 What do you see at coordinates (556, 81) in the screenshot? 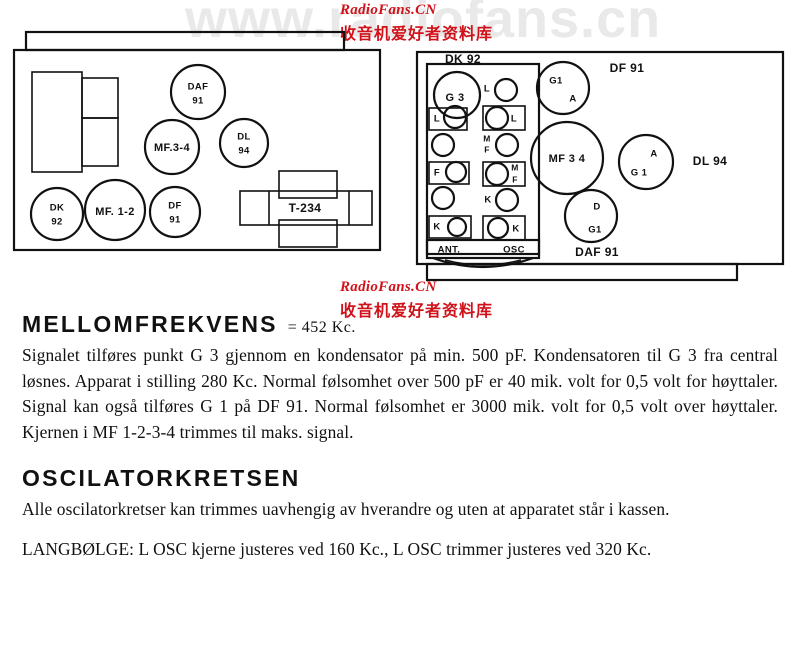
I see `pin-label-DF91-G1: G1` at bounding box center [556, 81].